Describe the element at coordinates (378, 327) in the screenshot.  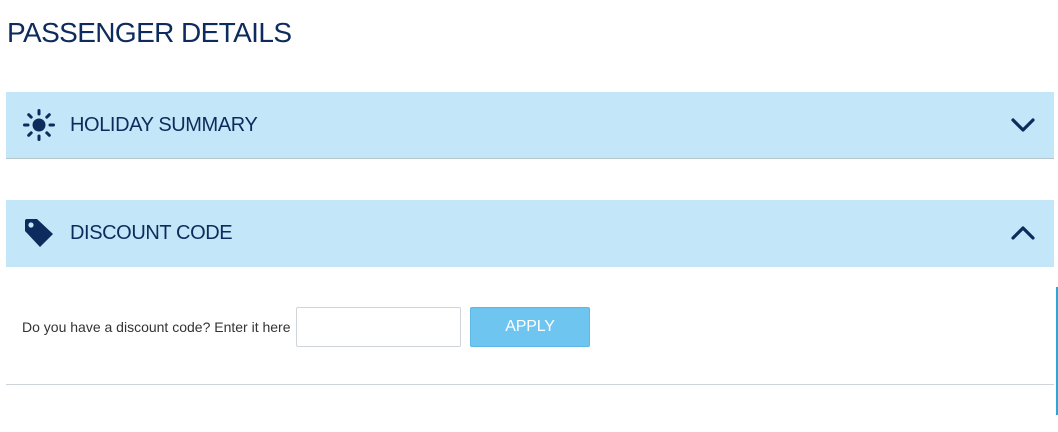
I see `discount-code-input` at that location.